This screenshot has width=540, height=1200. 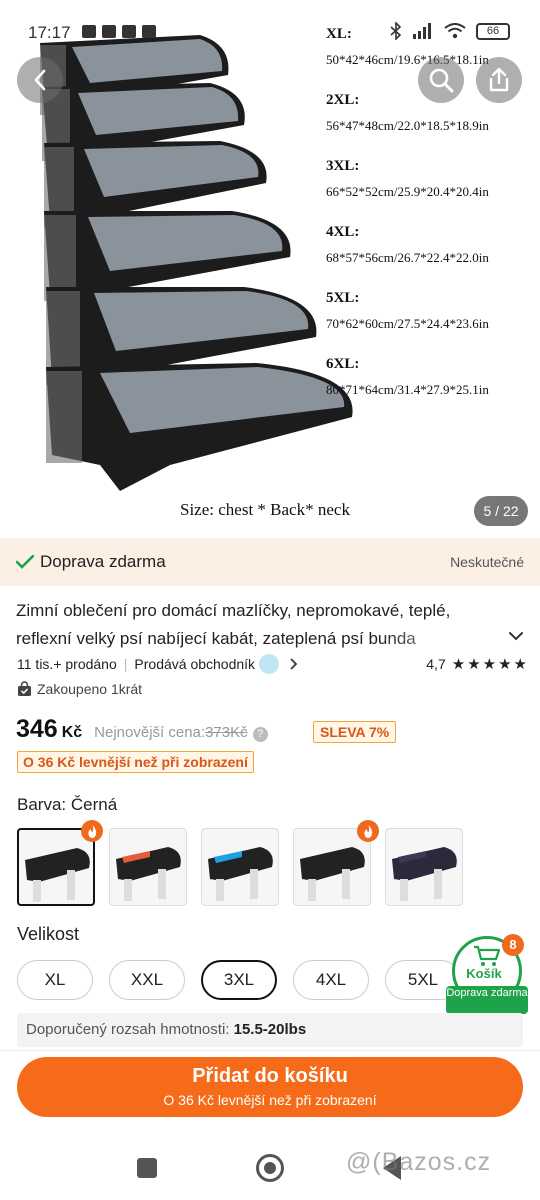 What do you see at coordinates (520, 664) in the screenshot?
I see `star-half-icon: ★` at bounding box center [520, 664].